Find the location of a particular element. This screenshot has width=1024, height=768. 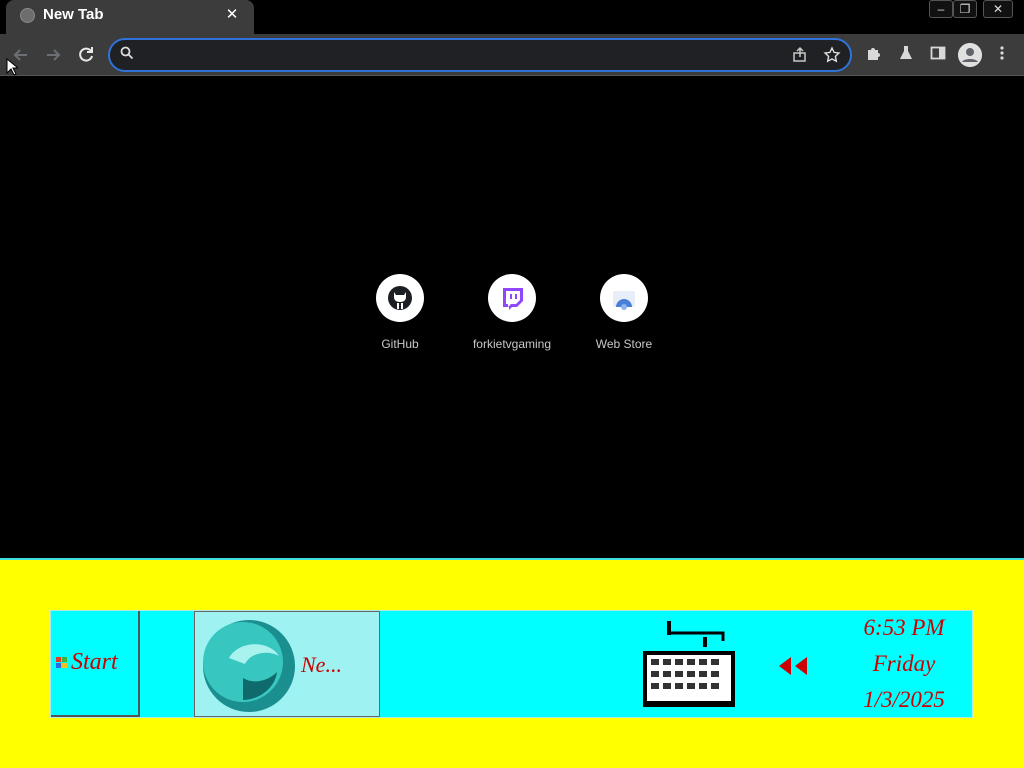

windows-logo-icon is located at coordinates (61, 662).